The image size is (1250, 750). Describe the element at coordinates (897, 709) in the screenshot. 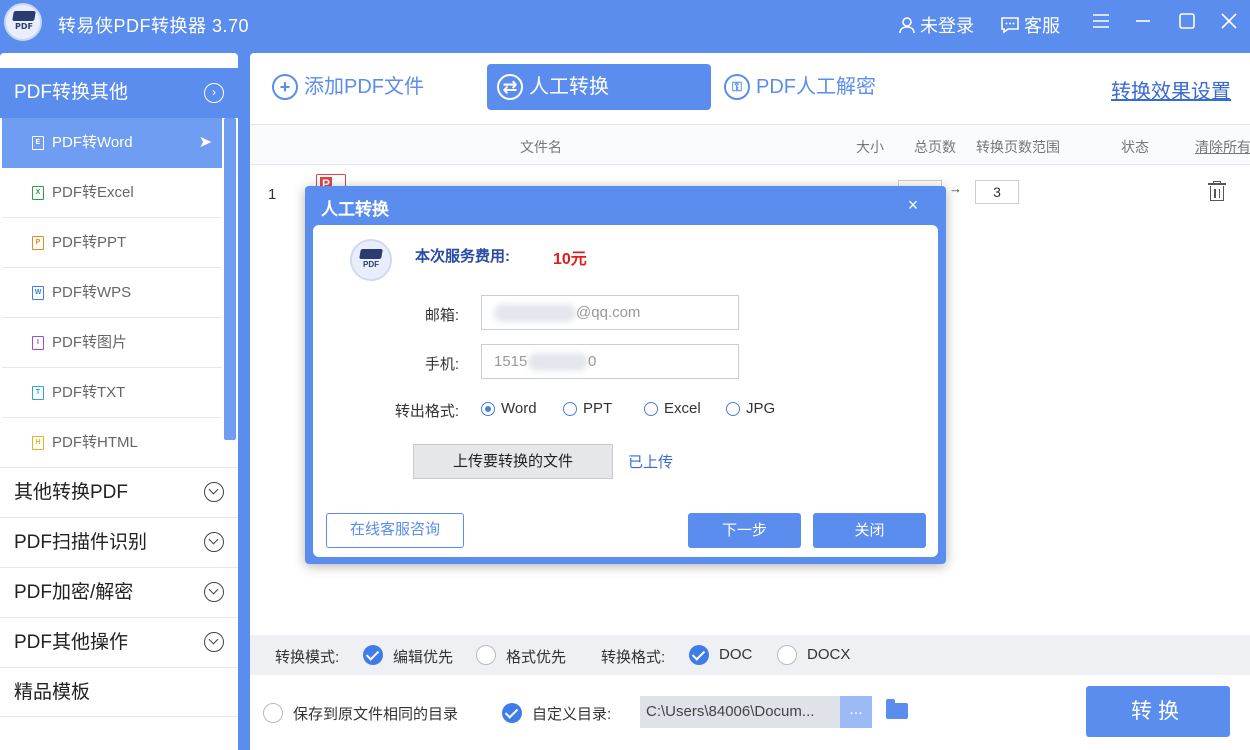

I see `folder-icon` at that location.